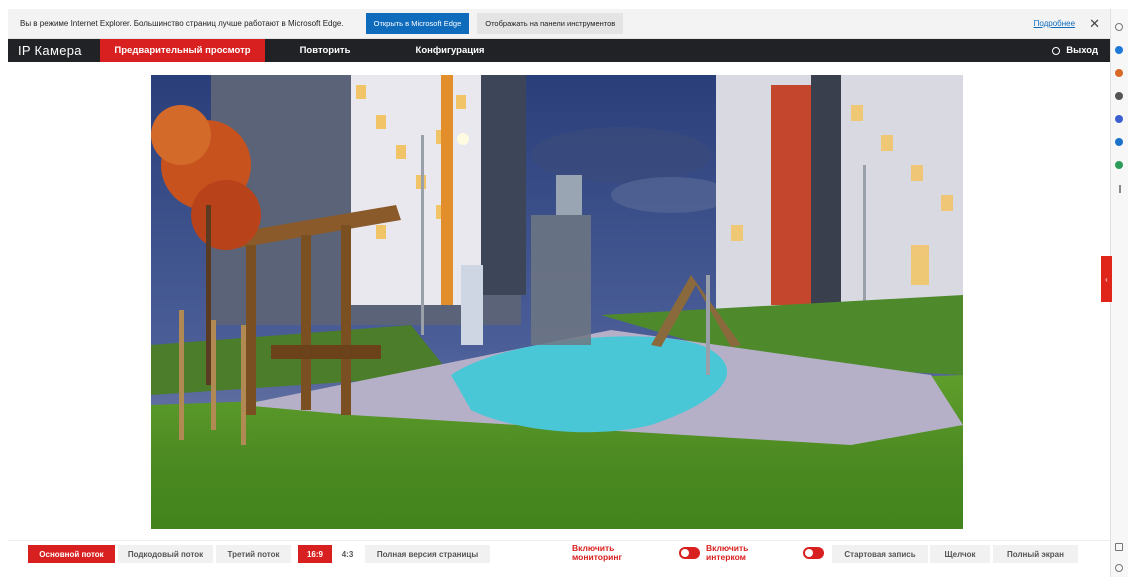 The height and width of the screenshot is (577, 1128). Describe the element at coordinates (1119, 27) in the screenshot. I see `search-icon` at that location.